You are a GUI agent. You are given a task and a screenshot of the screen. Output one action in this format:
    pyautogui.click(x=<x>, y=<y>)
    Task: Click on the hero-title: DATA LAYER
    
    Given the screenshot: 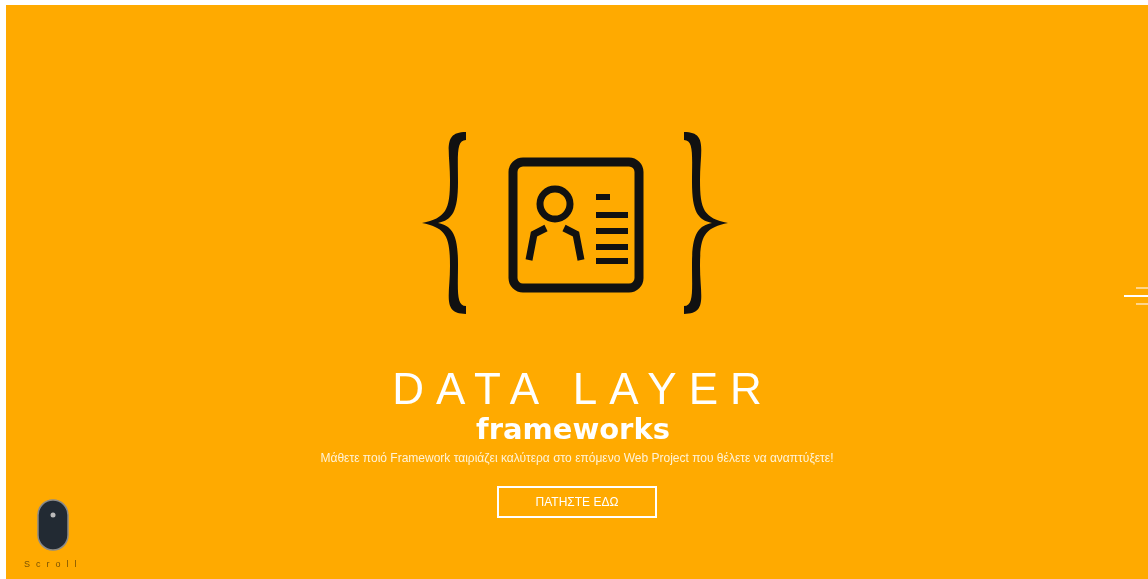 What is the action you would take?
    pyautogui.click(x=582, y=389)
    